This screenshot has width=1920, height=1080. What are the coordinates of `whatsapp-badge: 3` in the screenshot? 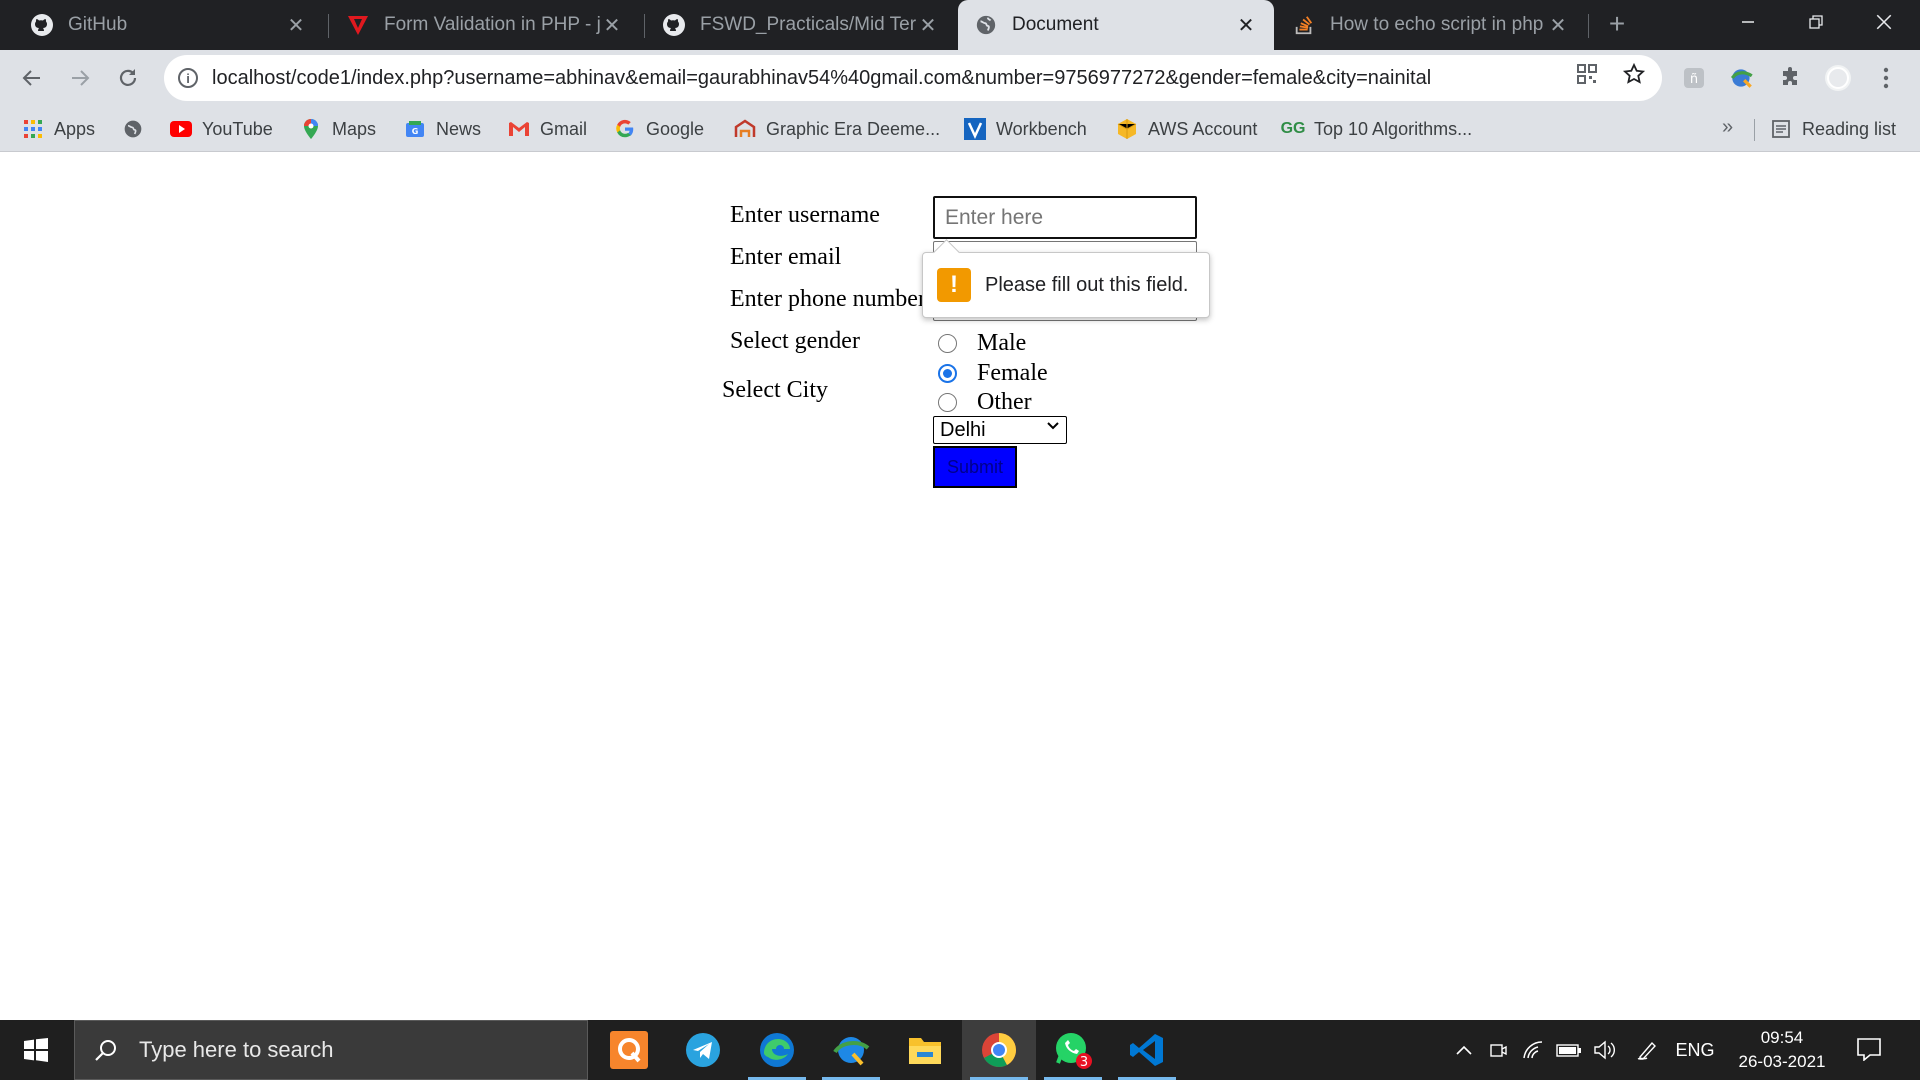 It's located at (1084, 1062).